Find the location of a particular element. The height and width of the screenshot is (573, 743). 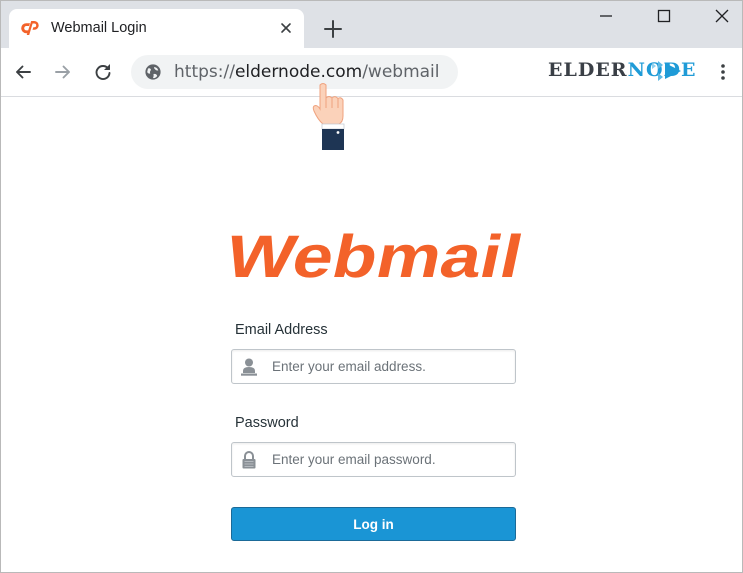

tab-title: Webmail Login is located at coordinates (99, 28).